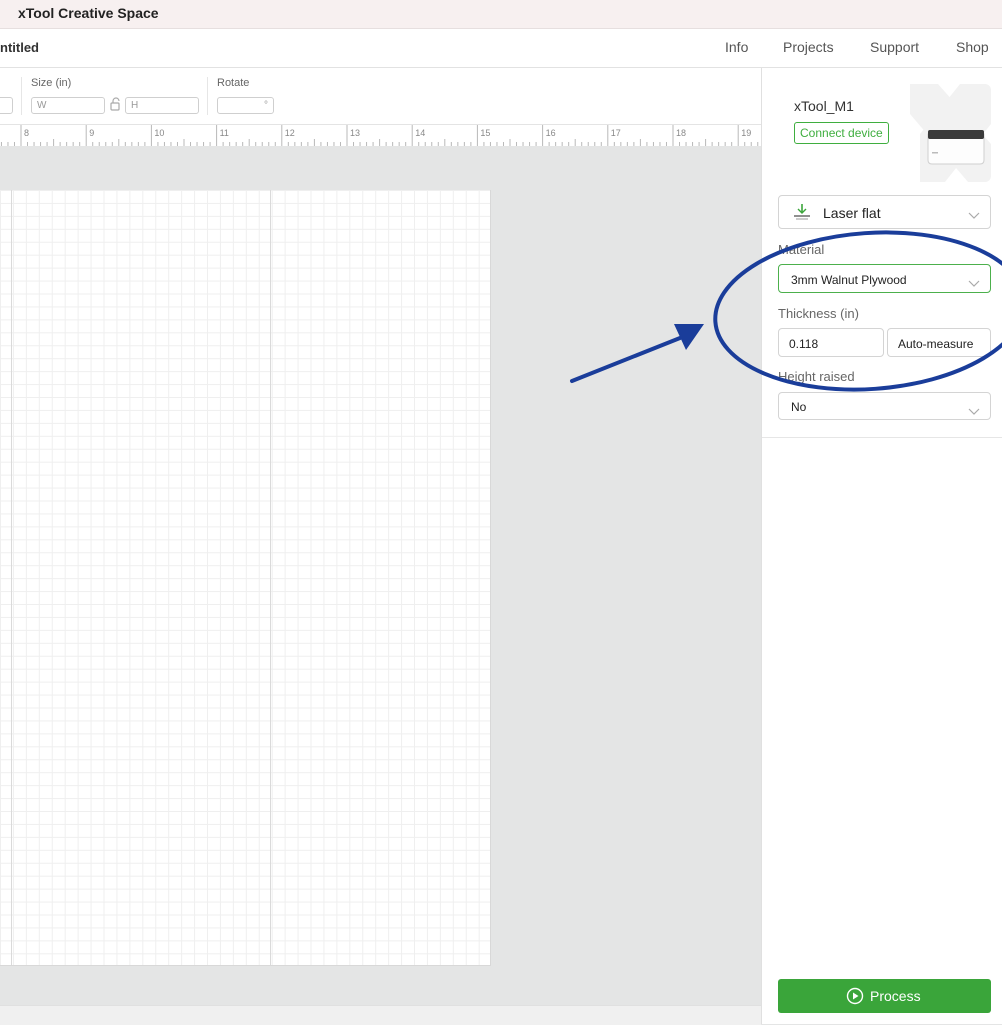  Describe the element at coordinates (818, 313) in the screenshot. I see `thickness-label: Thickness (in)` at that location.